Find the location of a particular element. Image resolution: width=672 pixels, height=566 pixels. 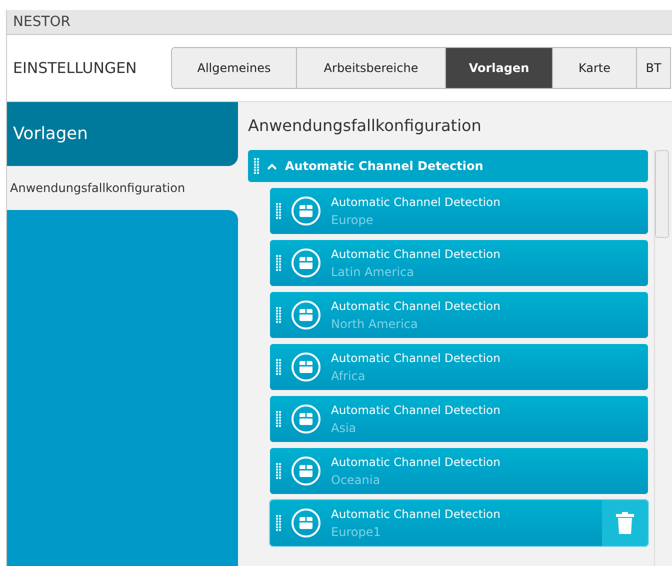

template-item: Automatic Channel Detection Africa is located at coordinates (459, 367).